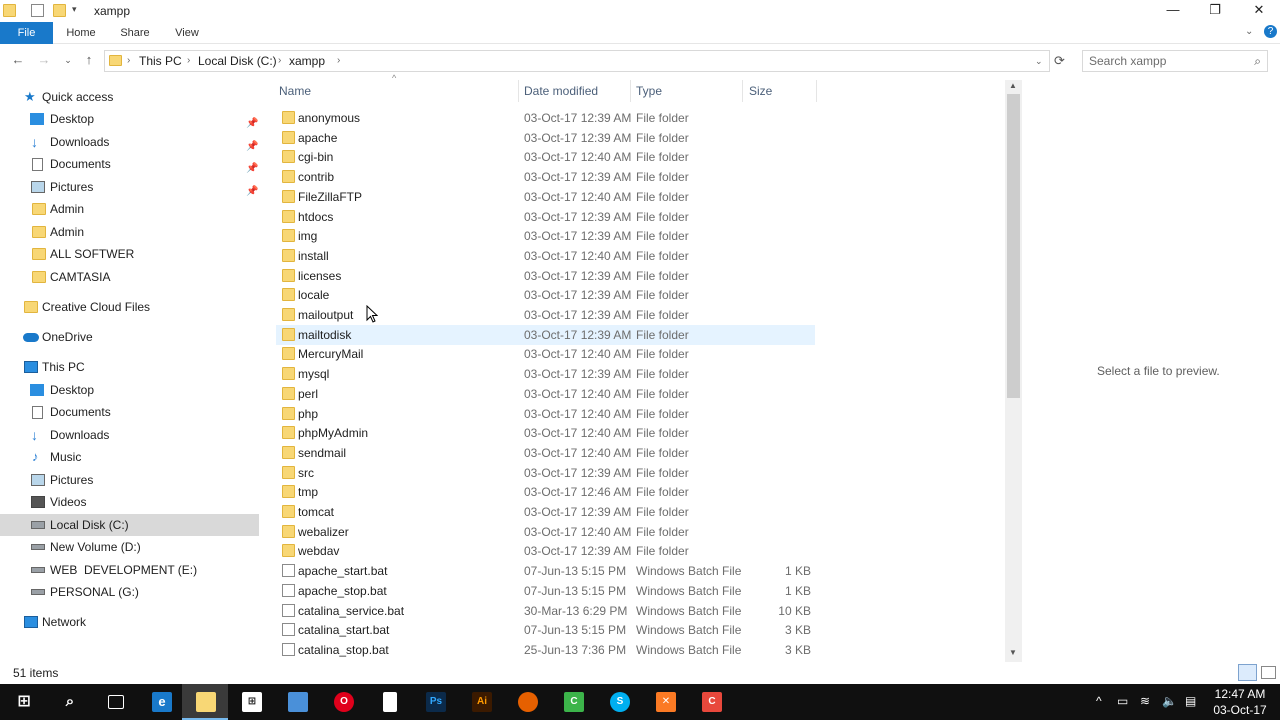 This screenshot has width=1280, height=720. Describe the element at coordinates (129, 622) in the screenshot. I see `nav-network: Network` at that location.